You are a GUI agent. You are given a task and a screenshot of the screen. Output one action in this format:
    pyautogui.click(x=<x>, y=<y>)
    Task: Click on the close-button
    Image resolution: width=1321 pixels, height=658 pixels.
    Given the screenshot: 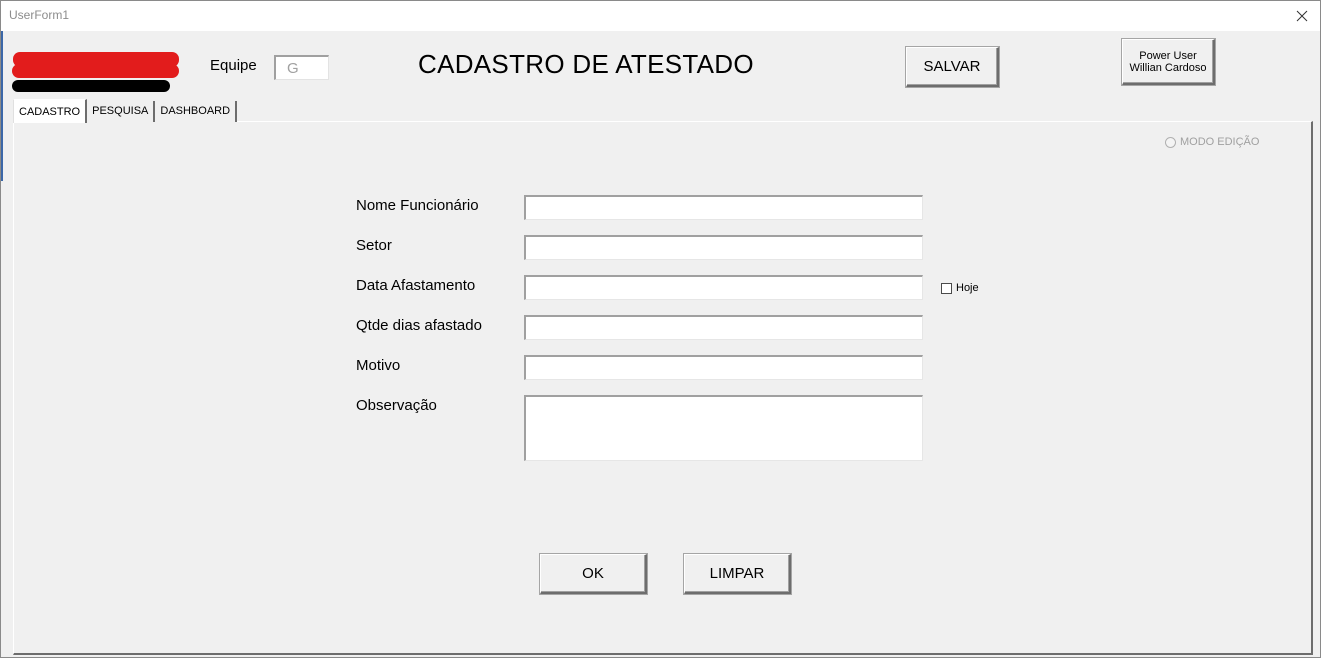 What is the action you would take?
    pyautogui.click(x=1302, y=16)
    